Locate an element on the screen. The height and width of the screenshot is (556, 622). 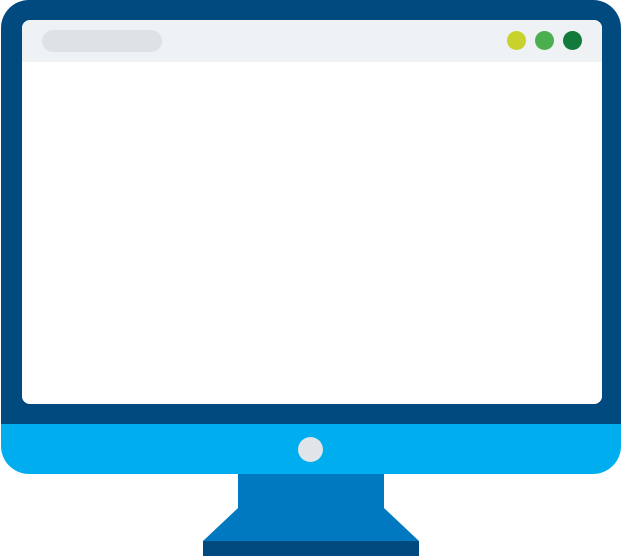
window-dot-green-icon is located at coordinates (544, 40).